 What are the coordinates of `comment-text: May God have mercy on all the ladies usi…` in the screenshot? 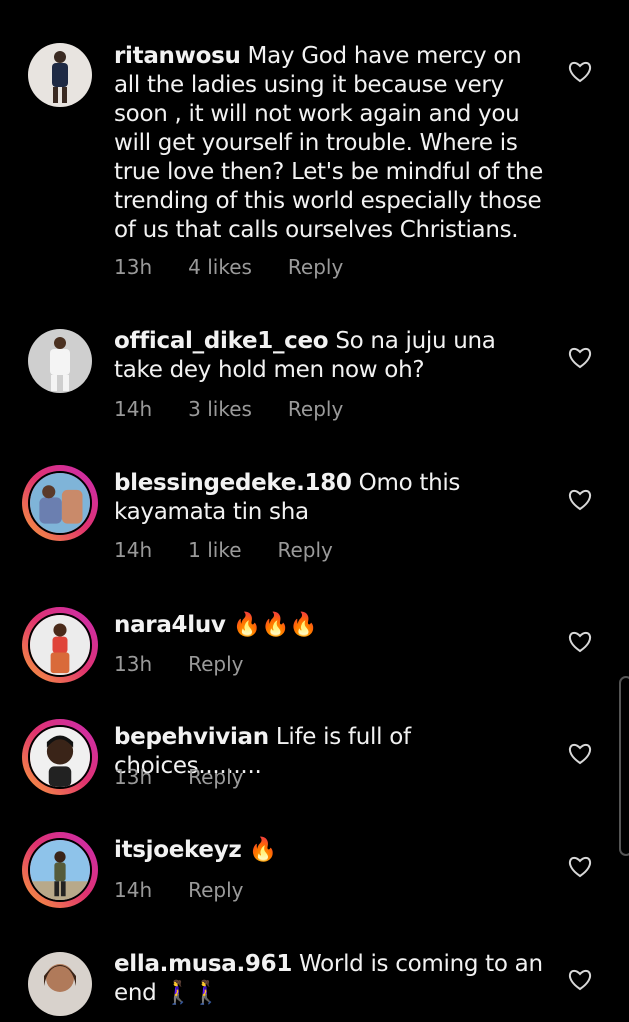 It's located at (329, 143).